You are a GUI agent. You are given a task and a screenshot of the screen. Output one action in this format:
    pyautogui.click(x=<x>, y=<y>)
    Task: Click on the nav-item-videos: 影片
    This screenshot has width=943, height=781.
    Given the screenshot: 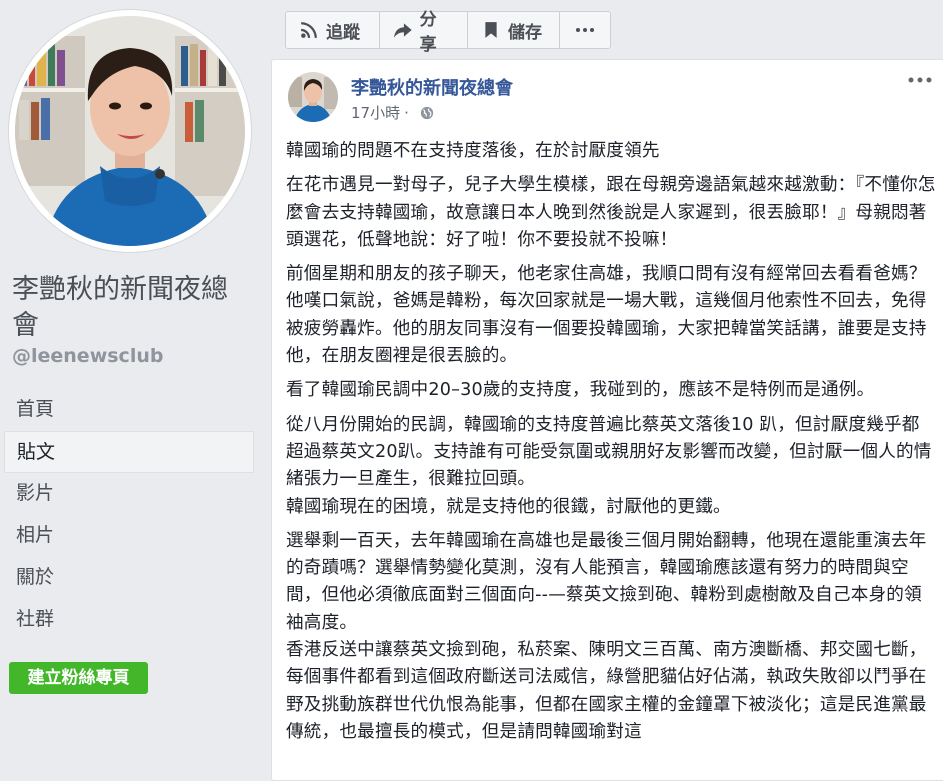 What is the action you would take?
    pyautogui.click(x=129, y=494)
    